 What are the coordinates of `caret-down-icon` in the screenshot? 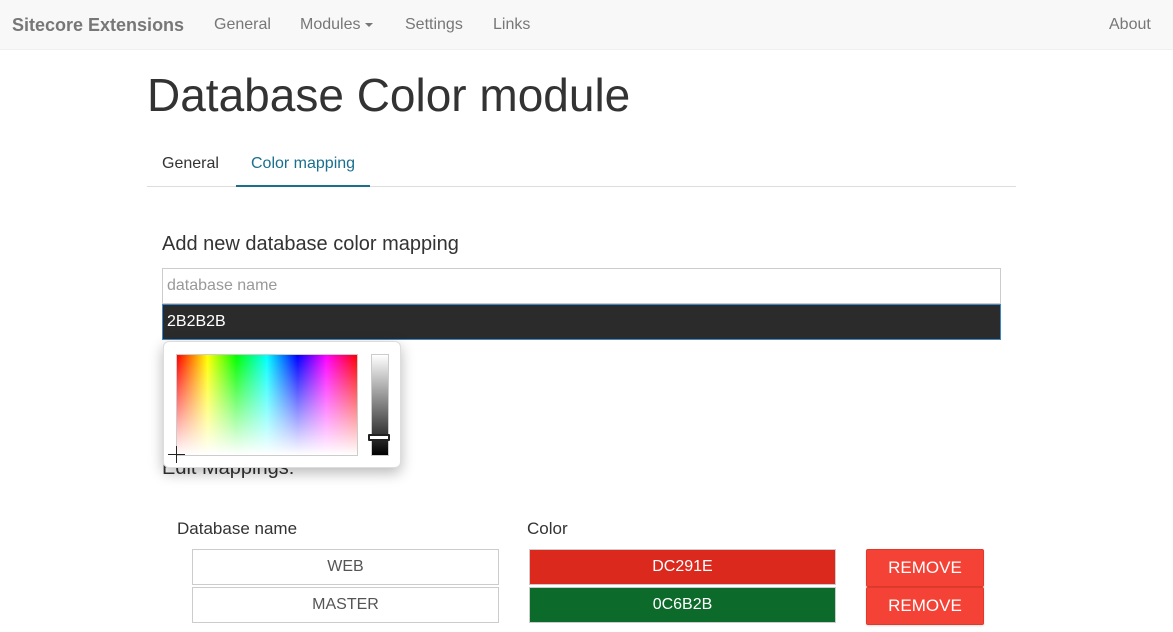 It's located at (369, 24).